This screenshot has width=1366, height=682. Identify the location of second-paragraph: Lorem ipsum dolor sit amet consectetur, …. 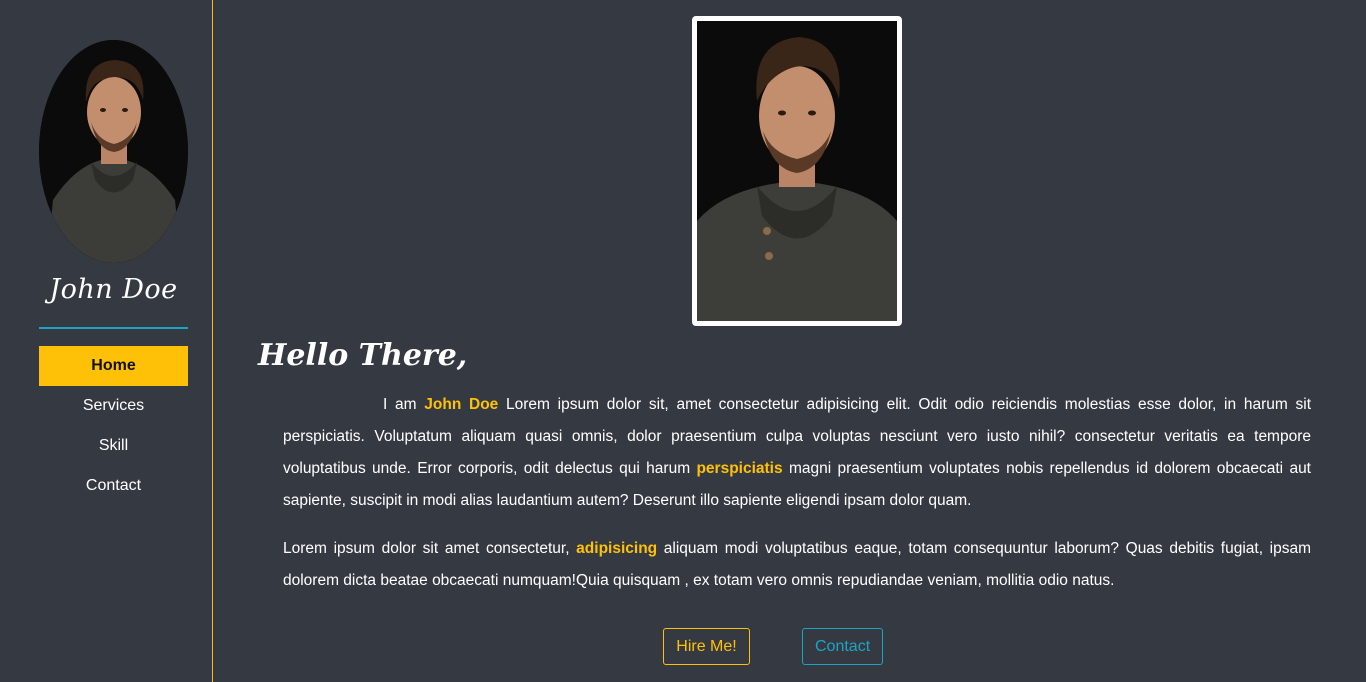
(797, 565).